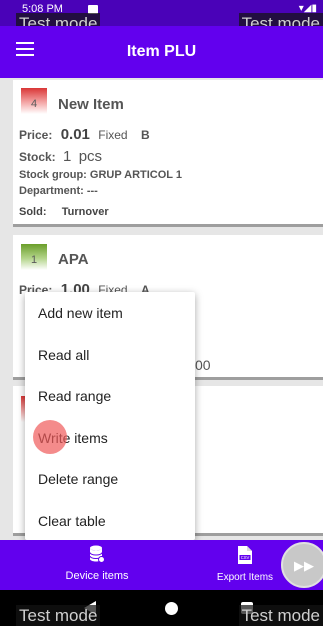  Describe the element at coordinates (92, 191) in the screenshot. I see `department-value: ---` at that location.